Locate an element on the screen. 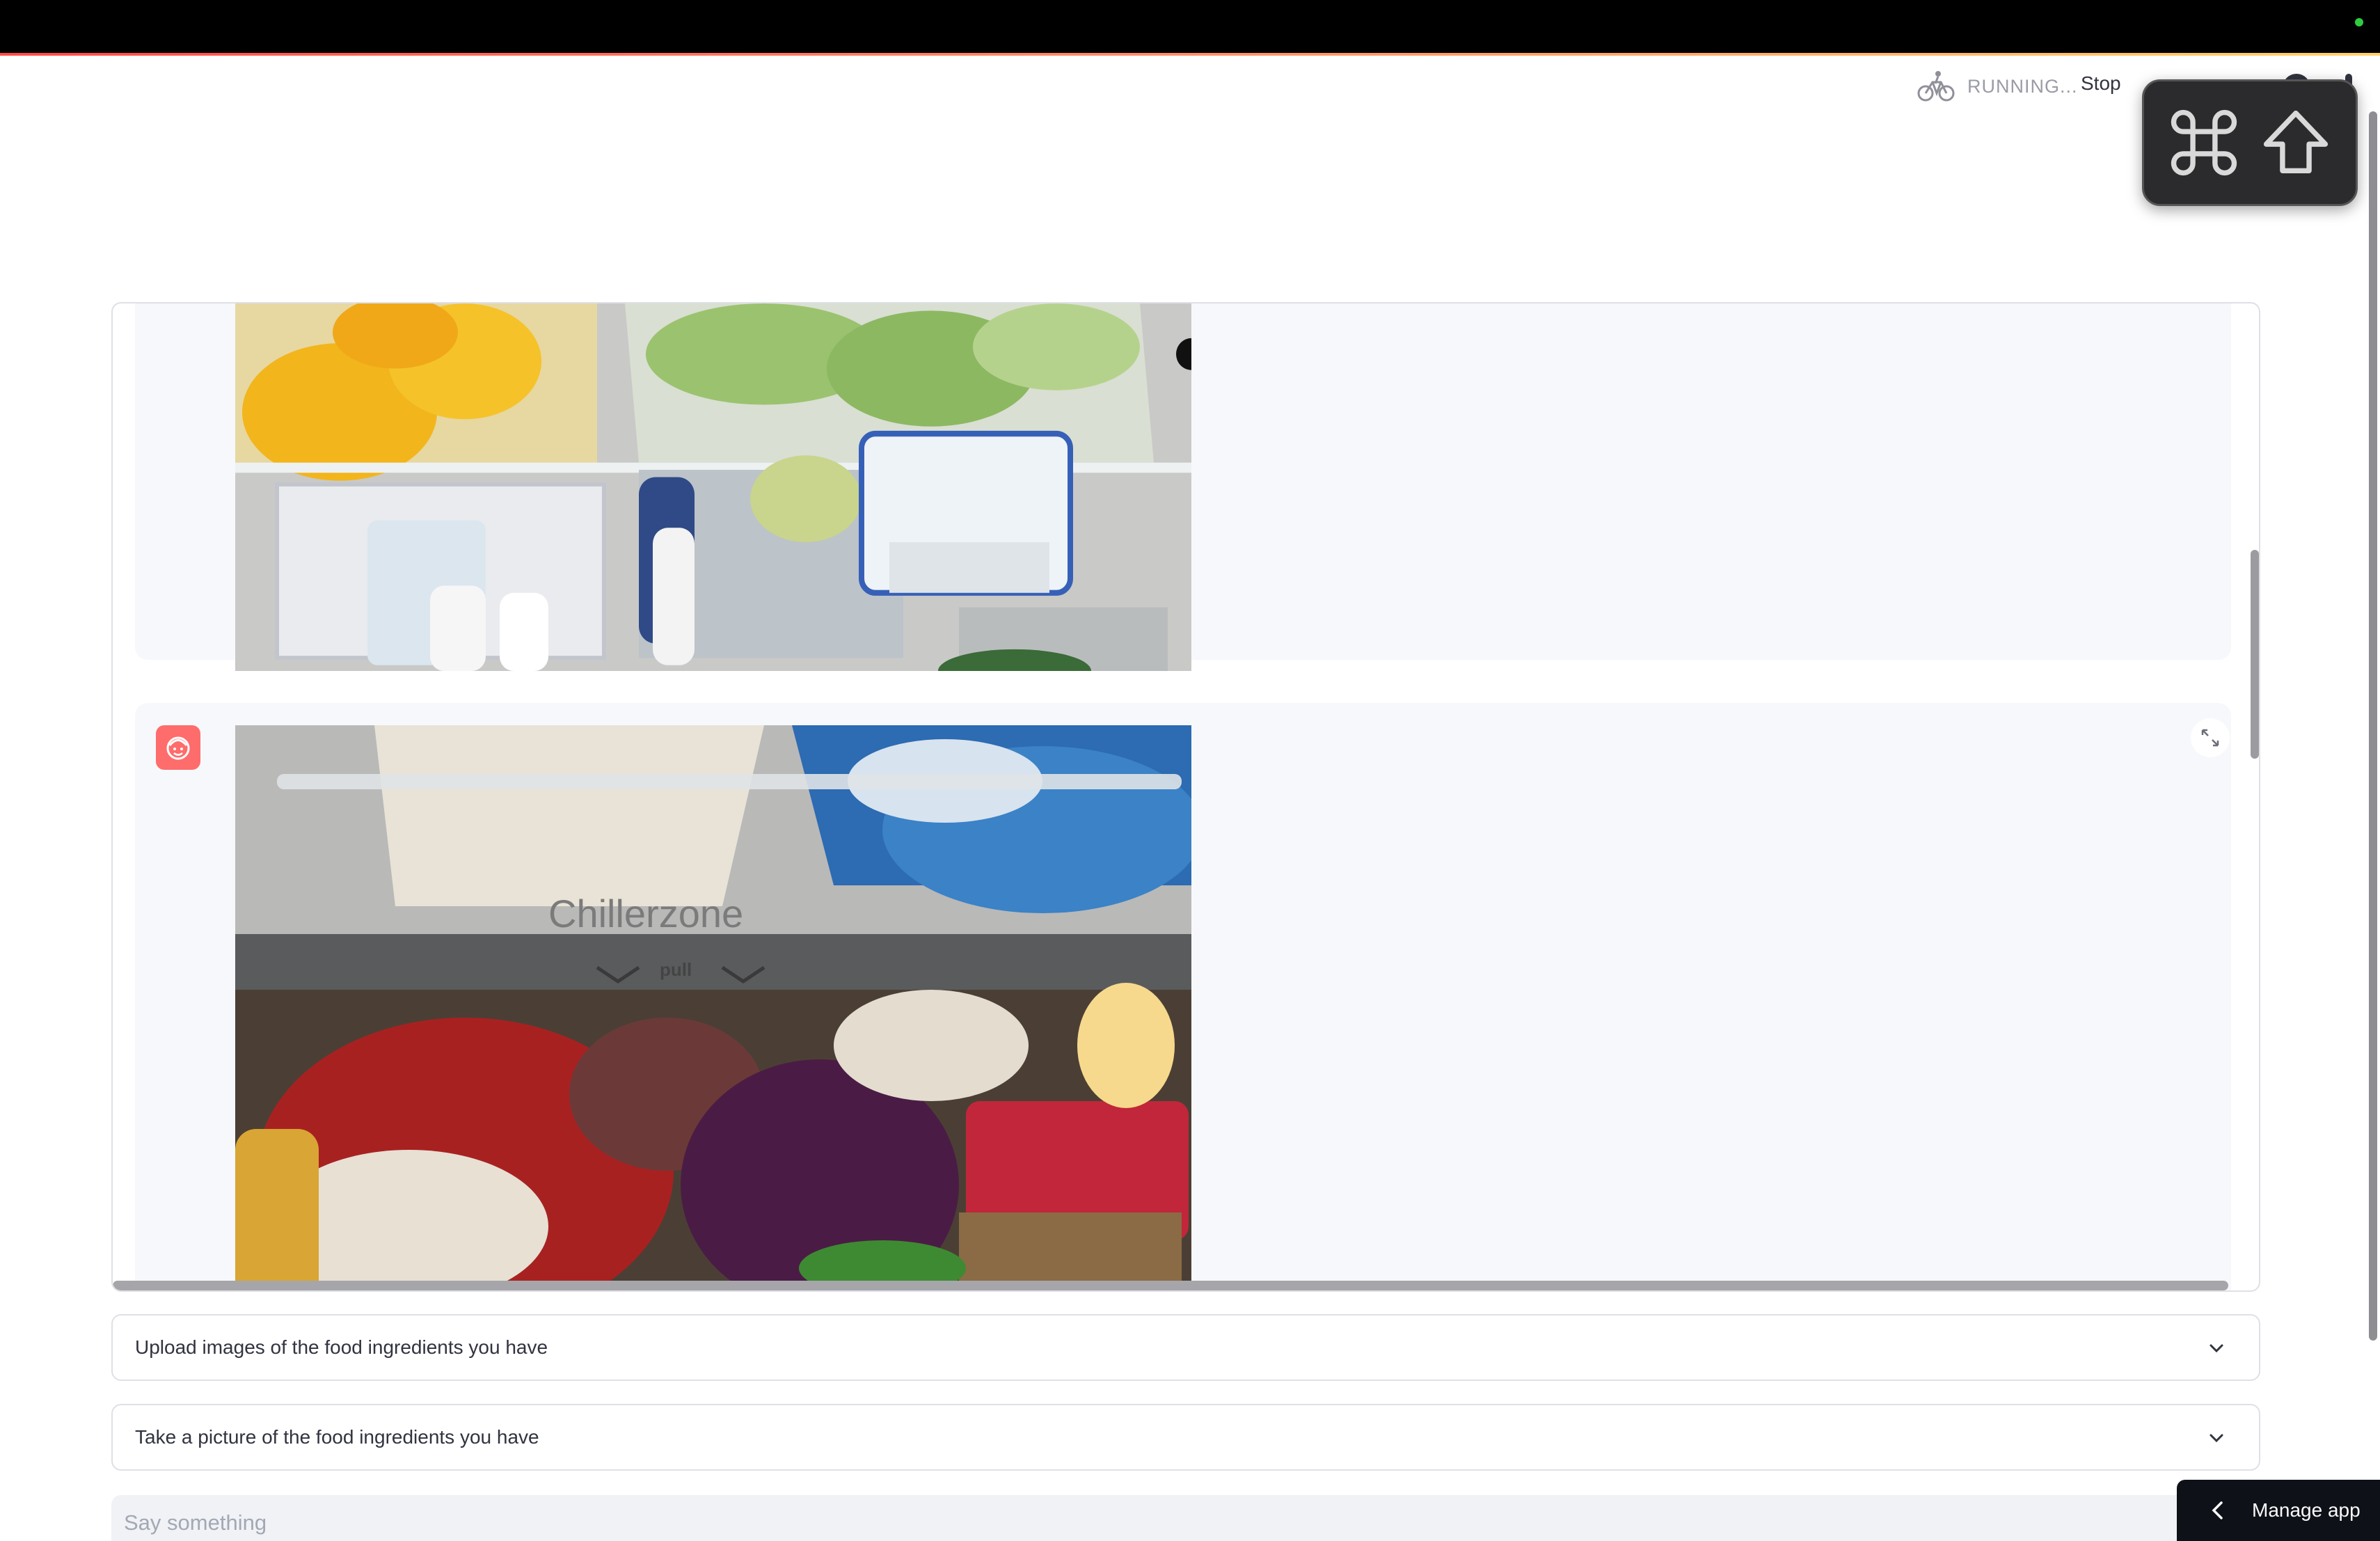 This screenshot has height=1541, width=2380. pull-label: pull is located at coordinates (676, 969).